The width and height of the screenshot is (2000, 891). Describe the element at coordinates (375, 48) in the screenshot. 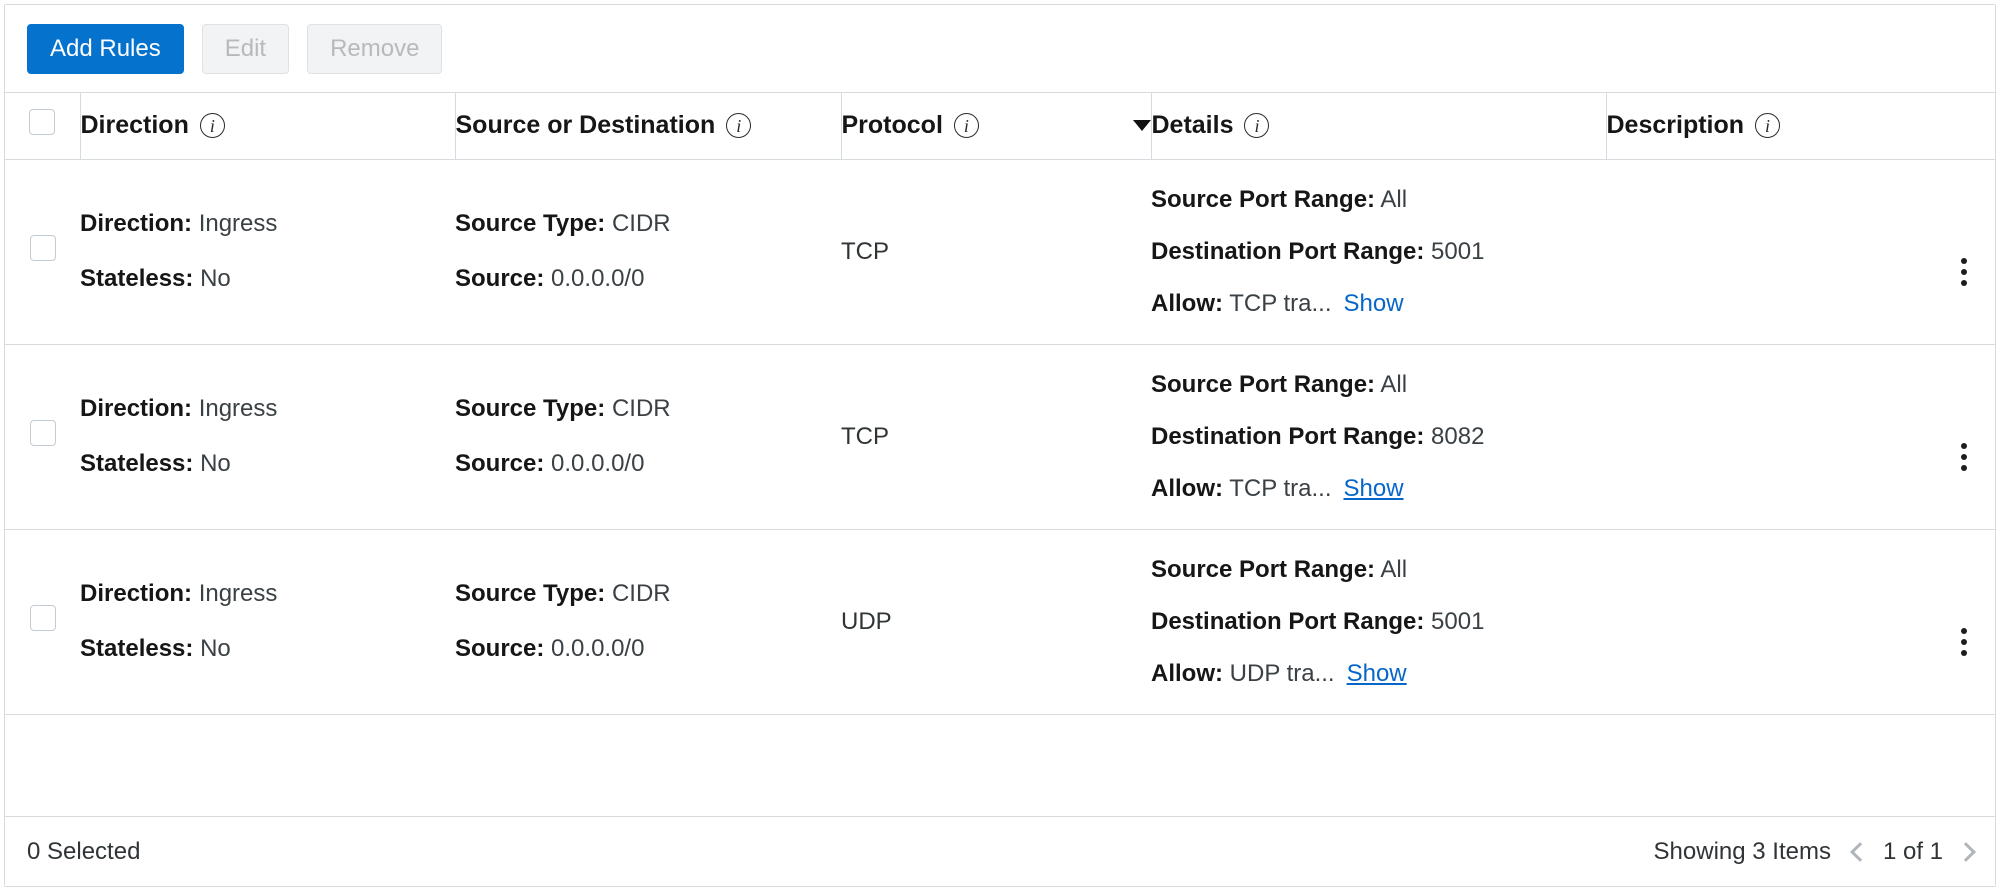

I see `remove-button: Remove` at that location.